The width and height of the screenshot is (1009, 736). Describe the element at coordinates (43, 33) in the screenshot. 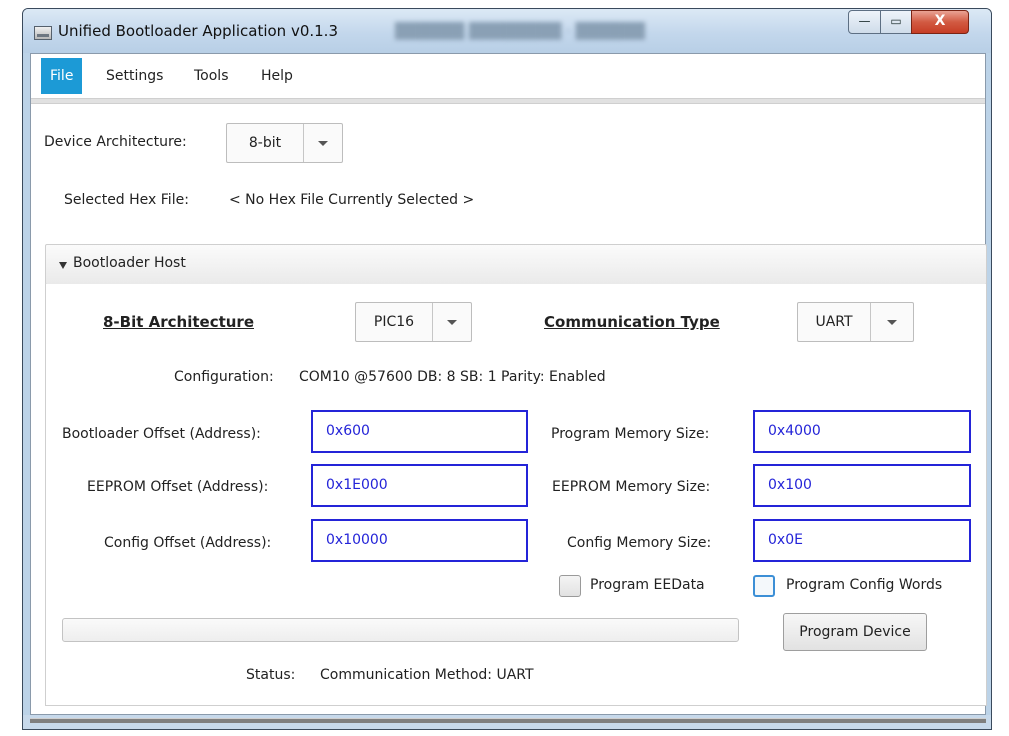

I see `app-icon` at that location.